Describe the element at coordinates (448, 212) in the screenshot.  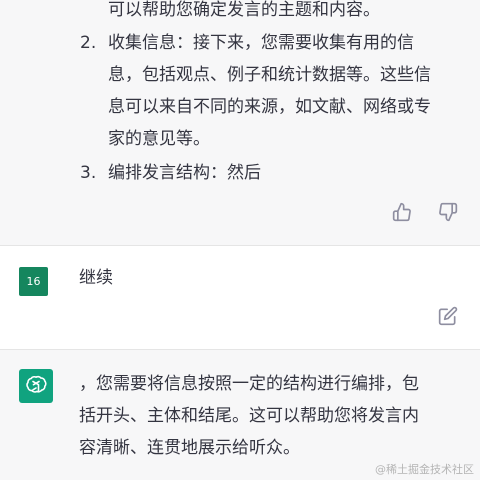
I see `thumbs-down-icon` at that location.